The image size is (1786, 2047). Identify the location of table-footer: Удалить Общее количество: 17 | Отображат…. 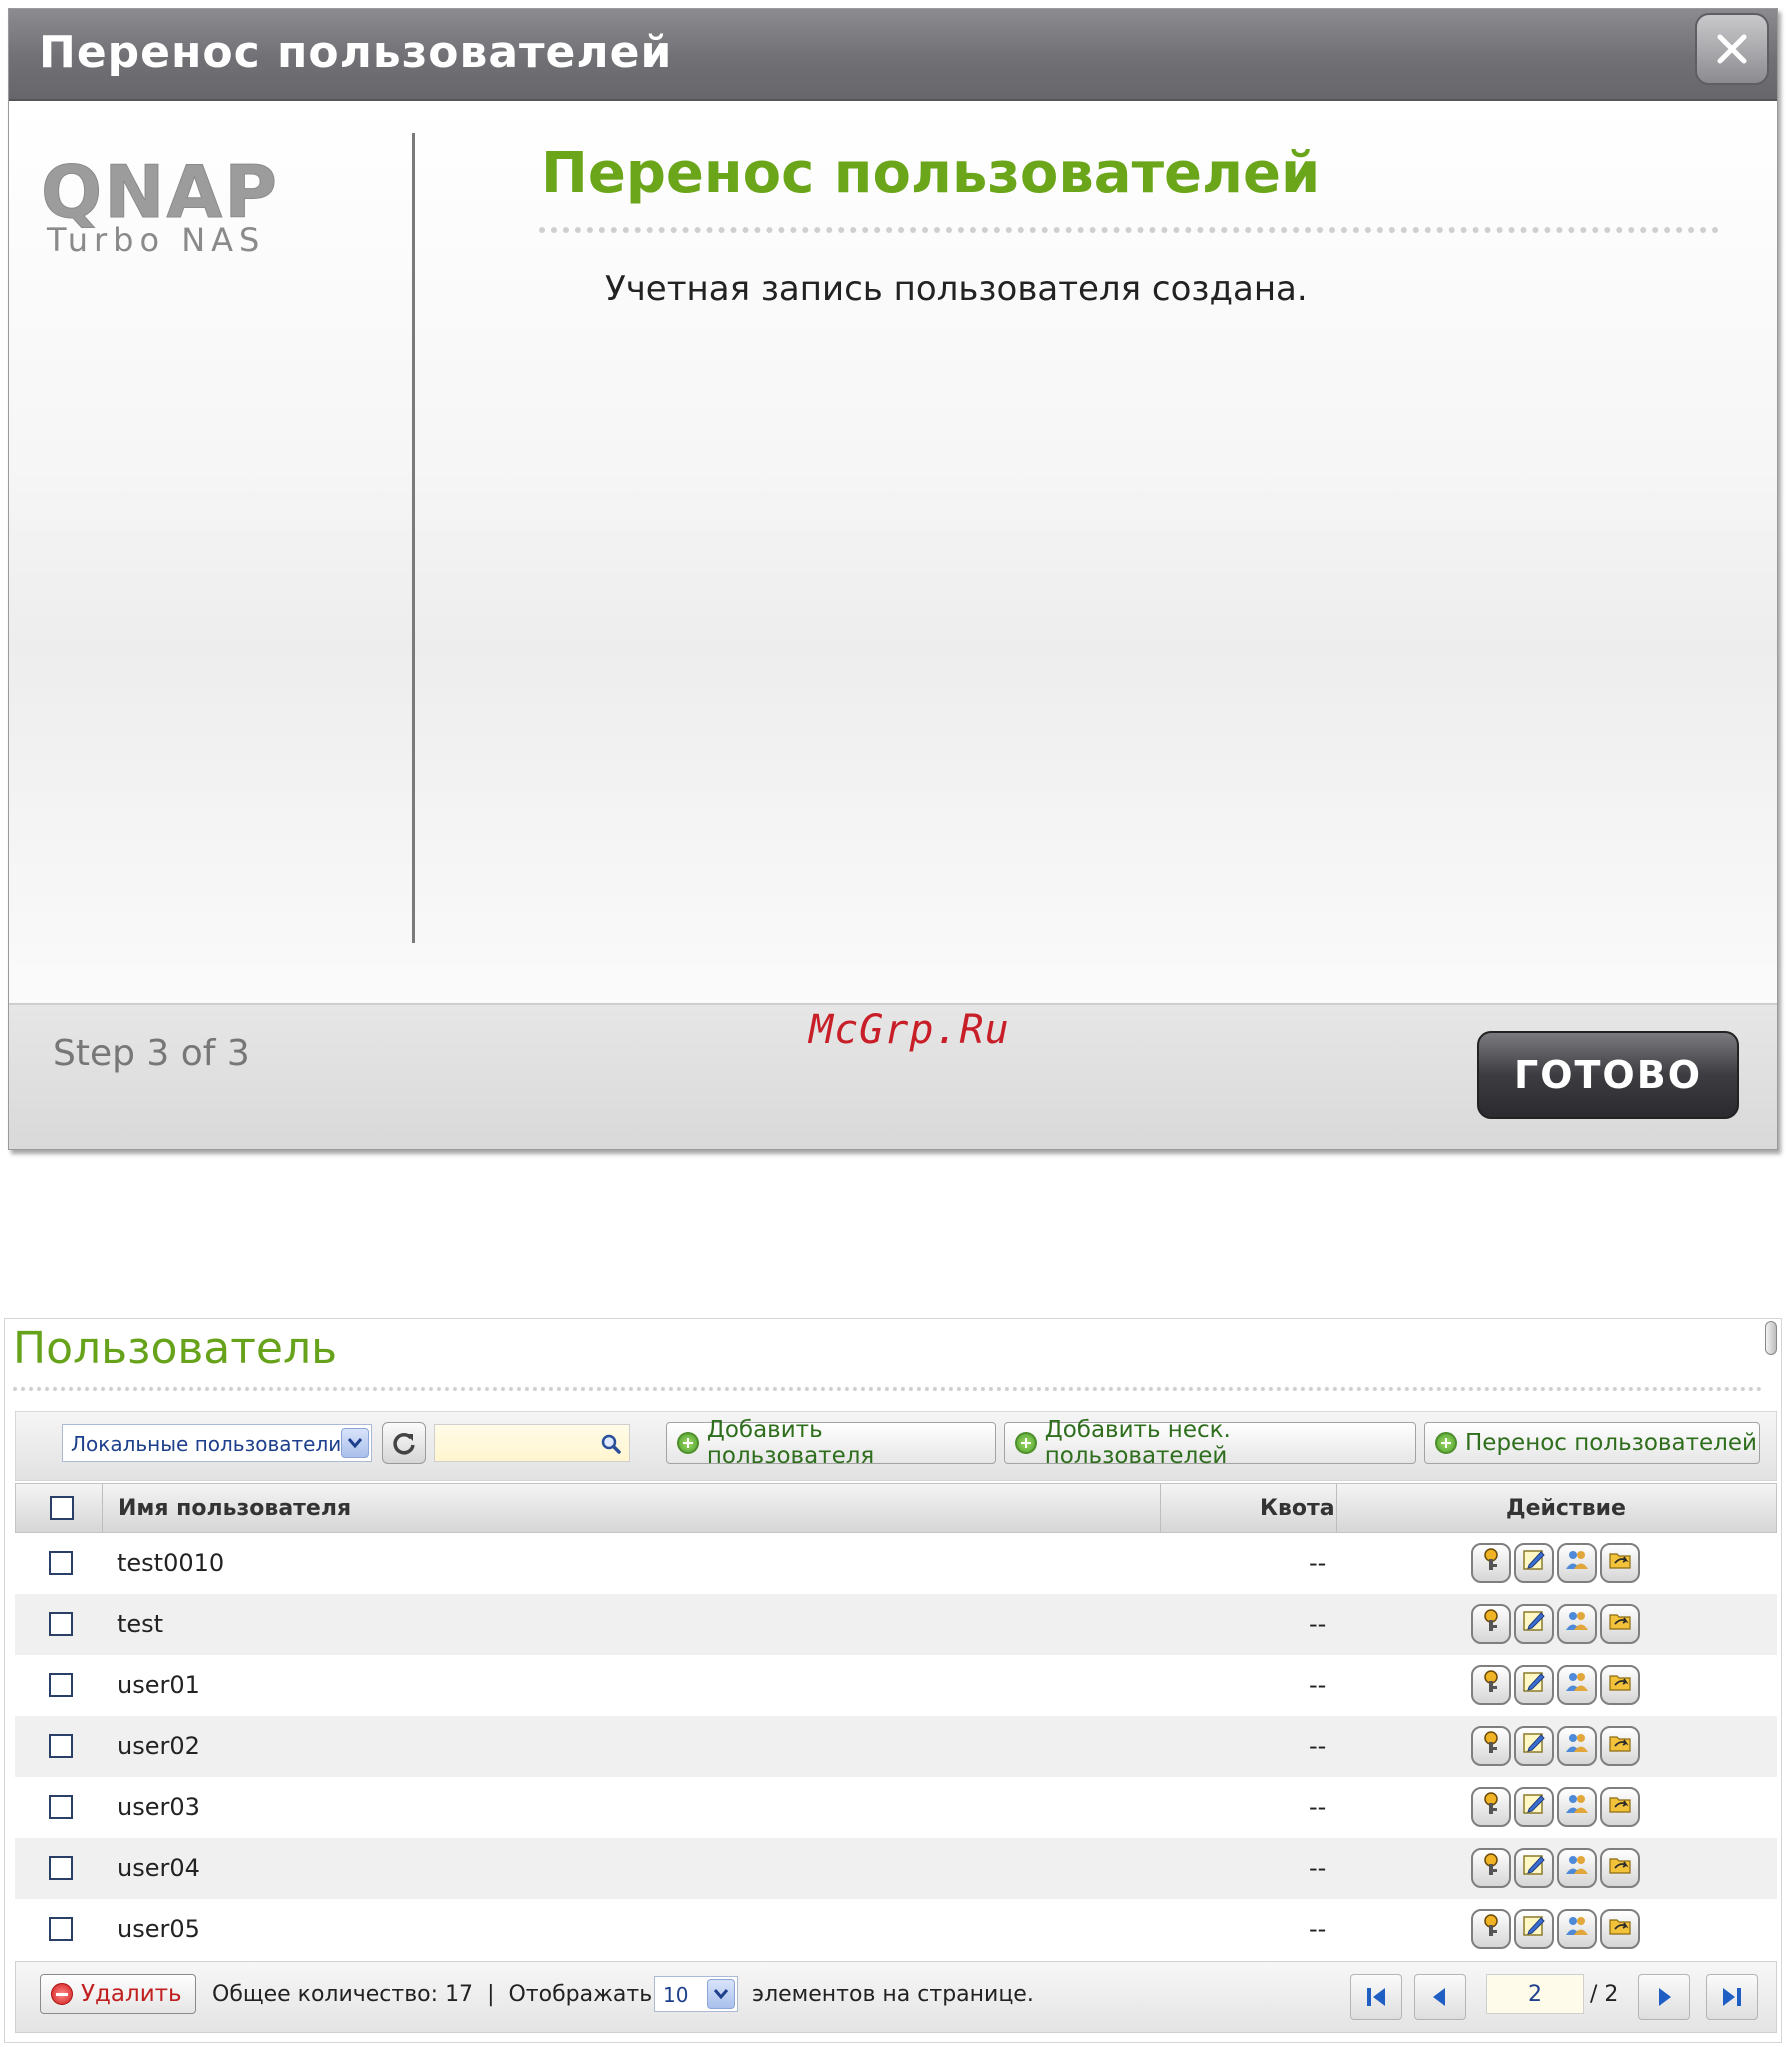
(896, 1997).